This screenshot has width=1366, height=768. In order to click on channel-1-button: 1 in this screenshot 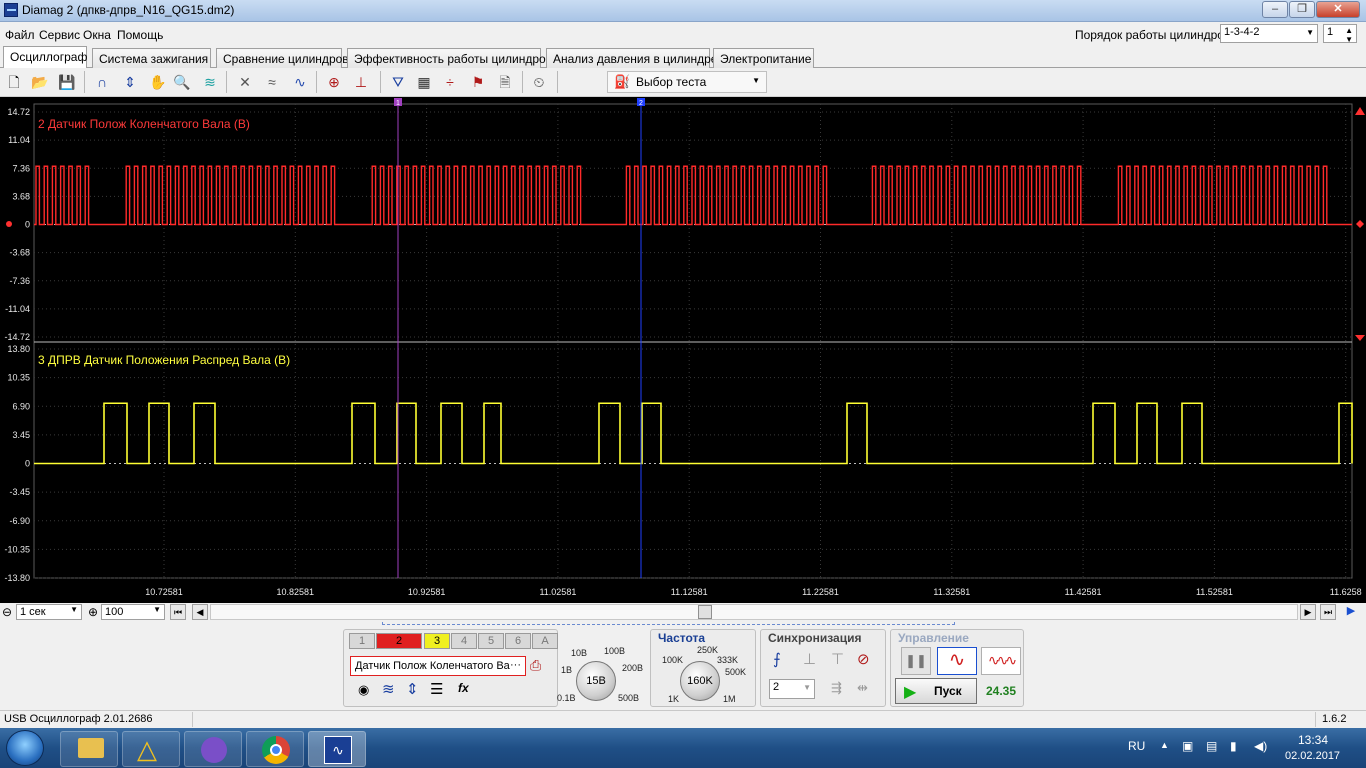, I will do `click(362, 641)`.